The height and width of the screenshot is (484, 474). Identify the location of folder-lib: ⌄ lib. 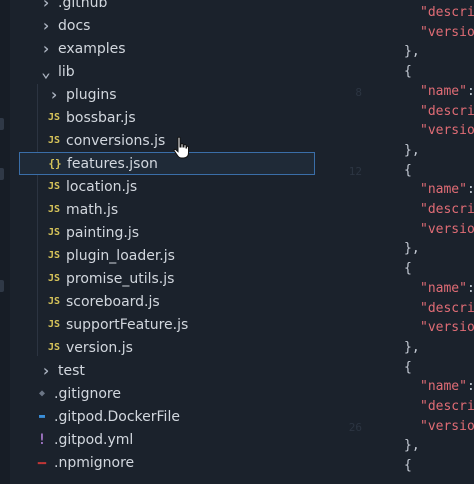
(171, 71).